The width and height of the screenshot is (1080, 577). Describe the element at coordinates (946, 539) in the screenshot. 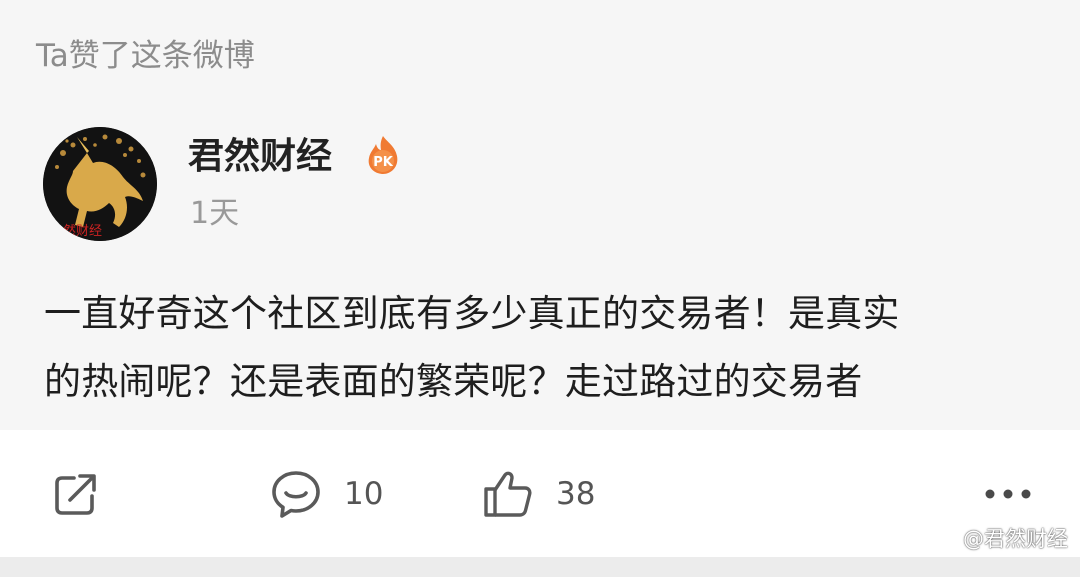

I see `weibo-logo-icon` at that location.